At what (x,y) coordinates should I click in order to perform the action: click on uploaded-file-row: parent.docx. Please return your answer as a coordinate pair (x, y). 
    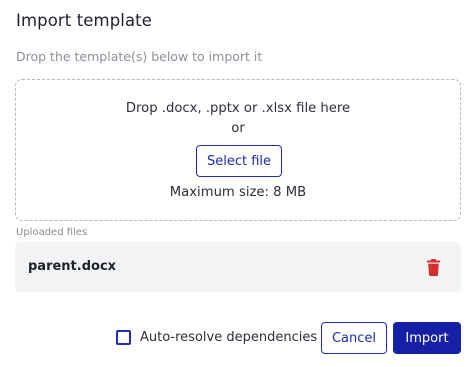
    Looking at the image, I should click on (238, 267).